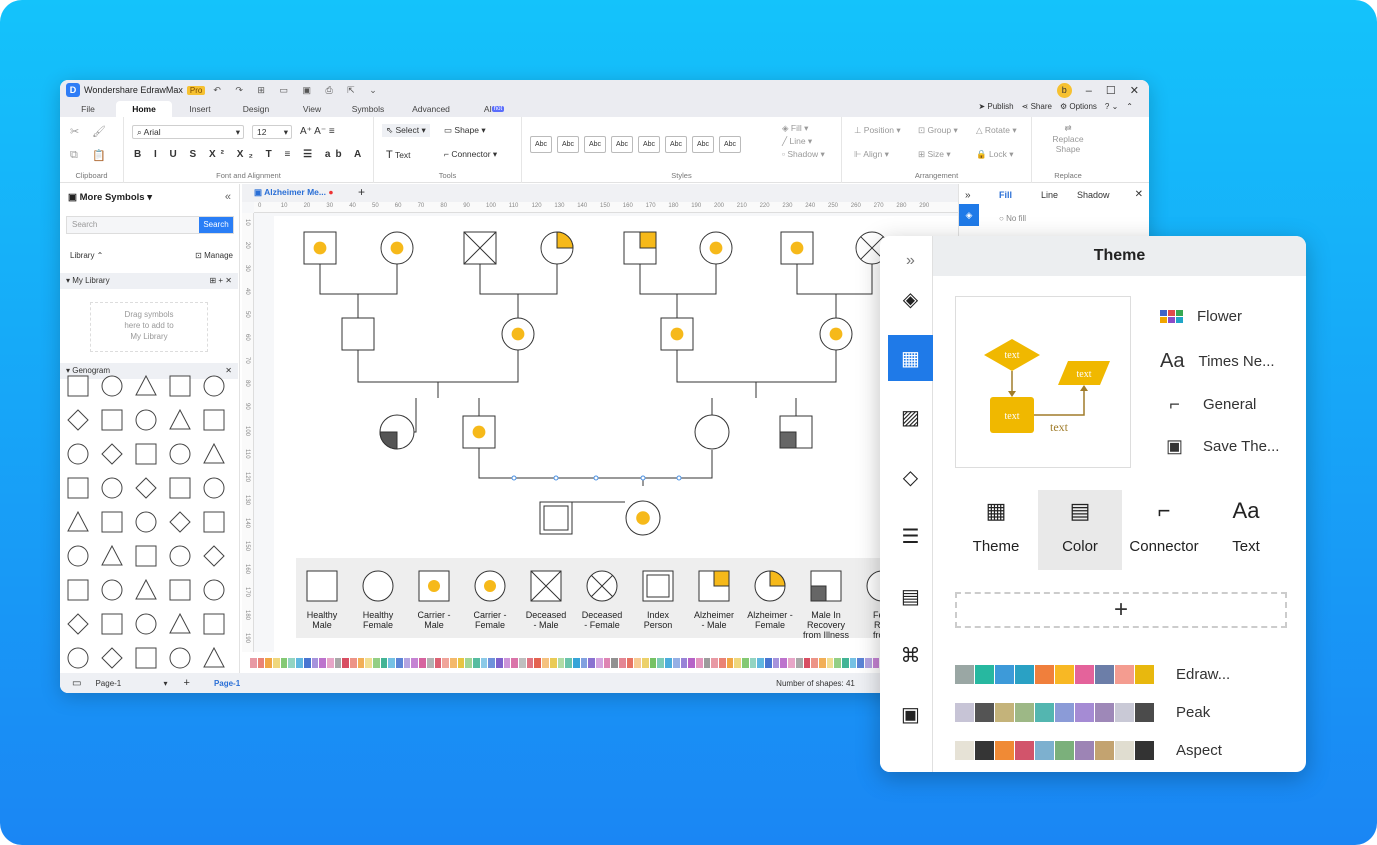  I want to click on avatar: b, so click(1064, 90).